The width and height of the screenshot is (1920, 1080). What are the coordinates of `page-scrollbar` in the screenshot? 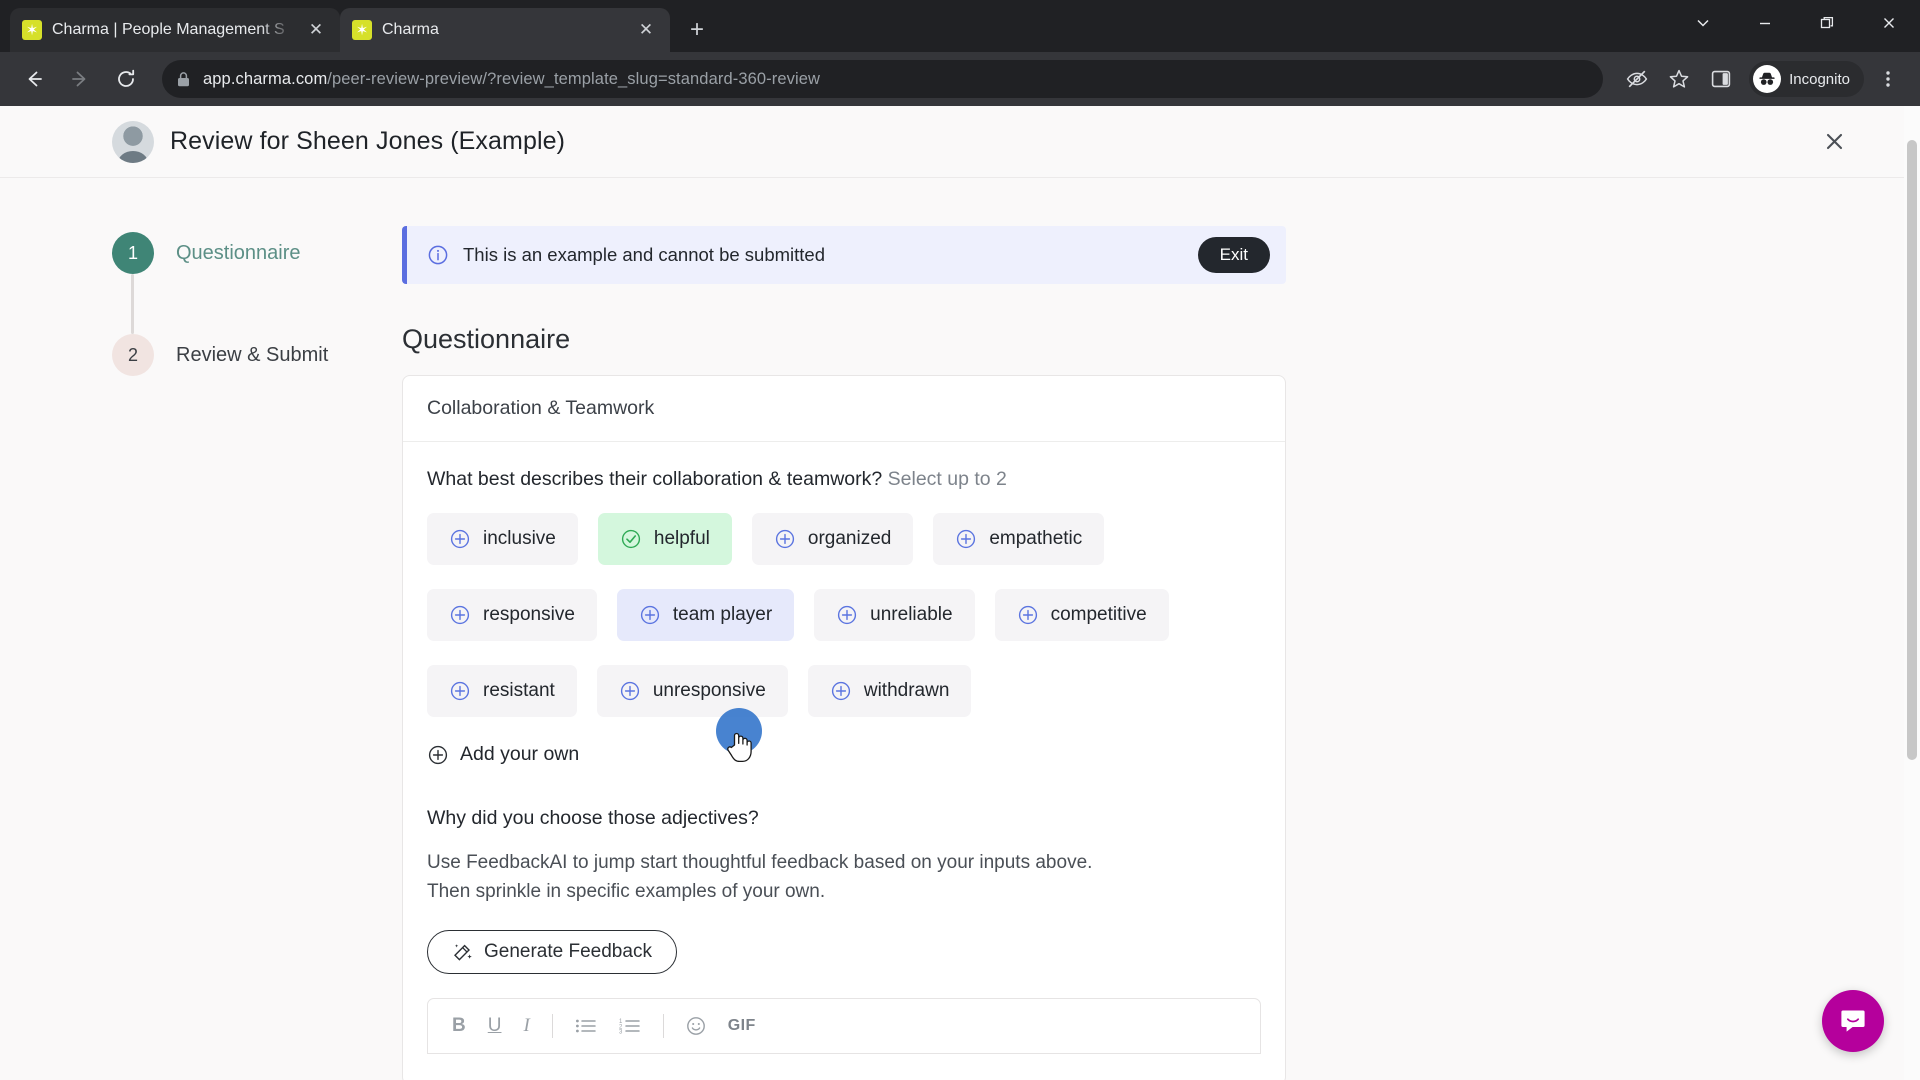 It's located at (1912, 593).